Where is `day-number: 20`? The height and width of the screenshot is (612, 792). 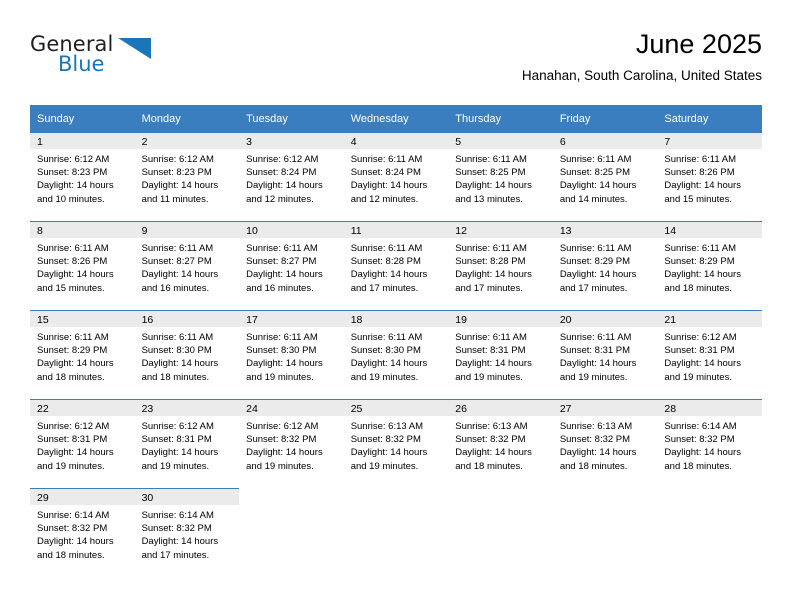 day-number: 20 is located at coordinates (605, 319).